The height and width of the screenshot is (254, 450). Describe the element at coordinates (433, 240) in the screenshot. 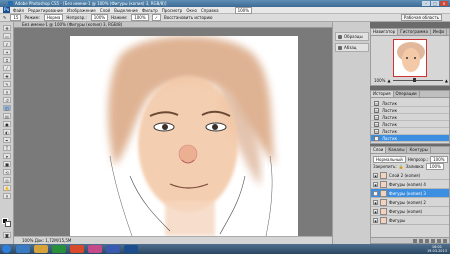

I see `new-group-icon` at that location.